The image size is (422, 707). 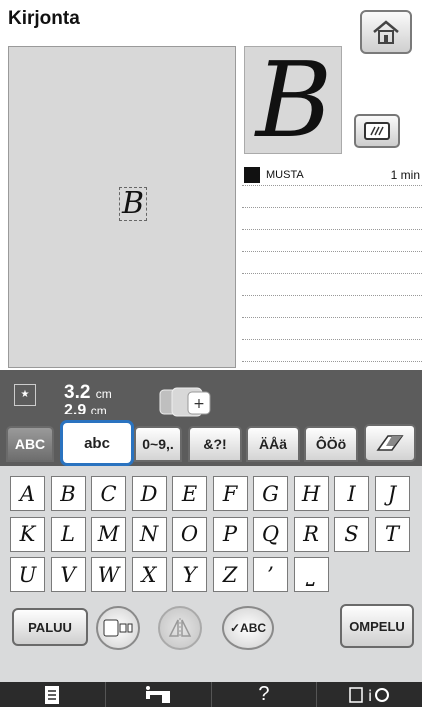 What do you see at coordinates (270, 493) in the screenshot?
I see `key-g: G` at bounding box center [270, 493].